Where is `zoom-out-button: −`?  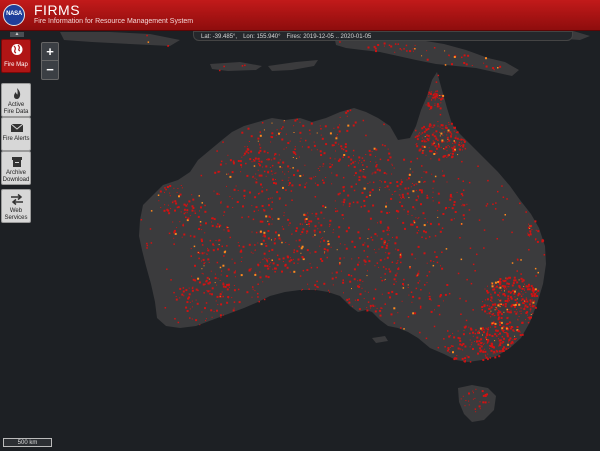 zoom-out-button: − is located at coordinates (50, 69).